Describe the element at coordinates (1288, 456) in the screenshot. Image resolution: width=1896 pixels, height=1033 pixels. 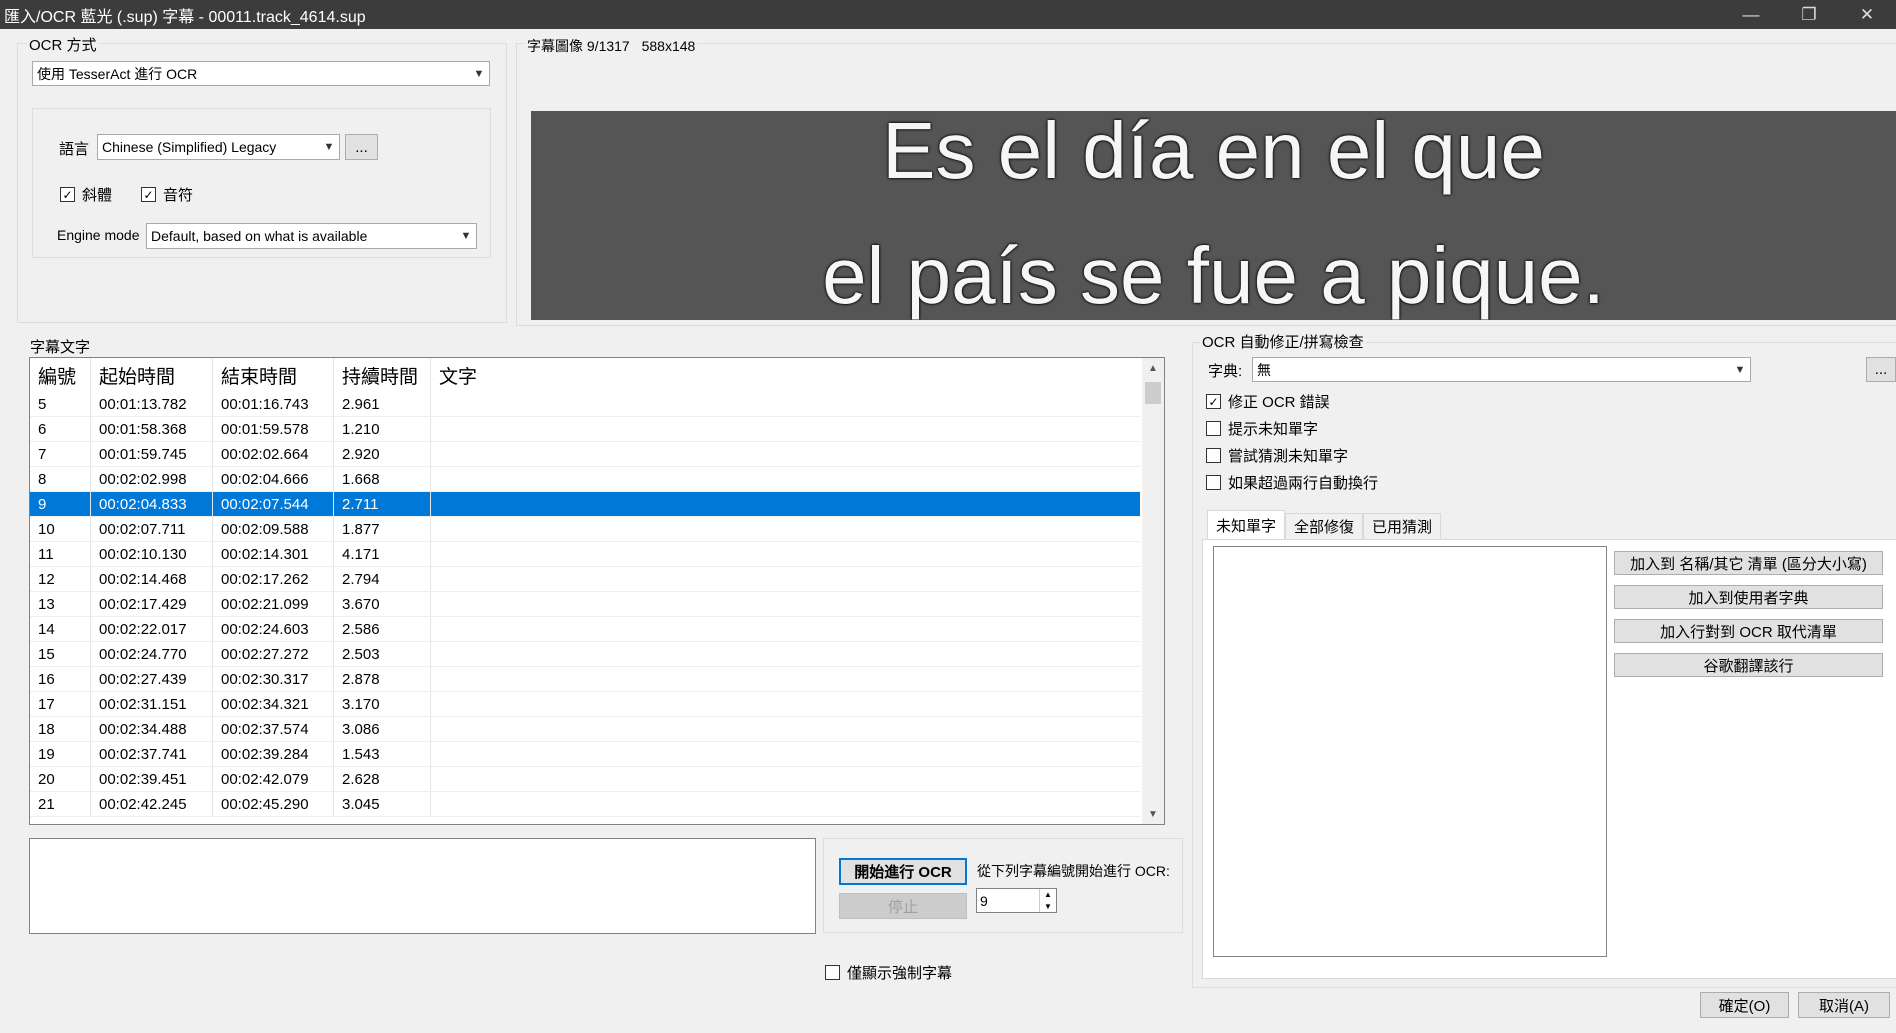
I see `guess-unknown-label: 嘗試猜測未知單字` at that location.